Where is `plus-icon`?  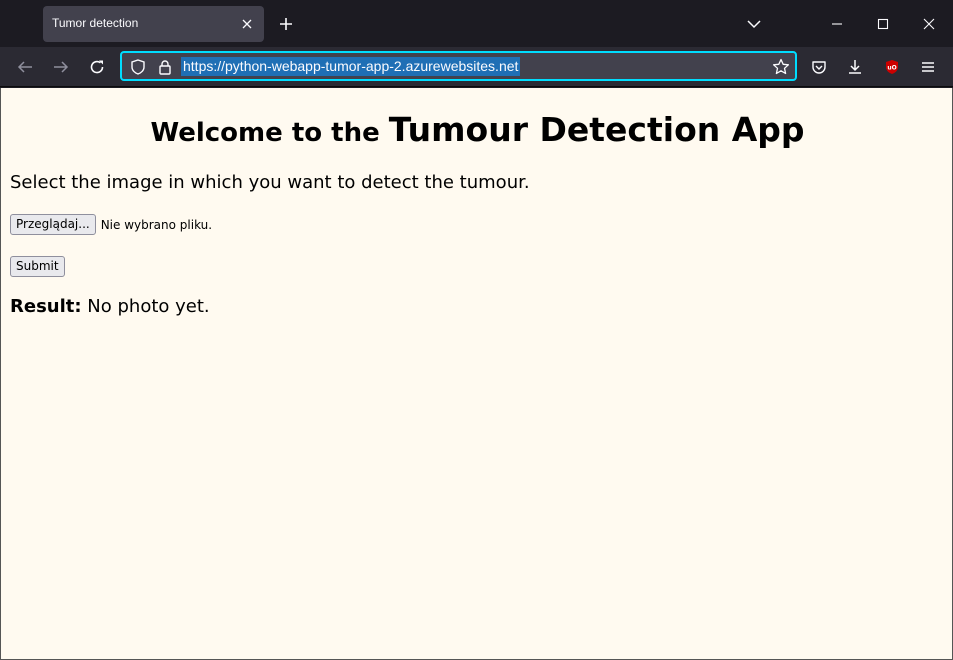
plus-icon is located at coordinates (286, 24).